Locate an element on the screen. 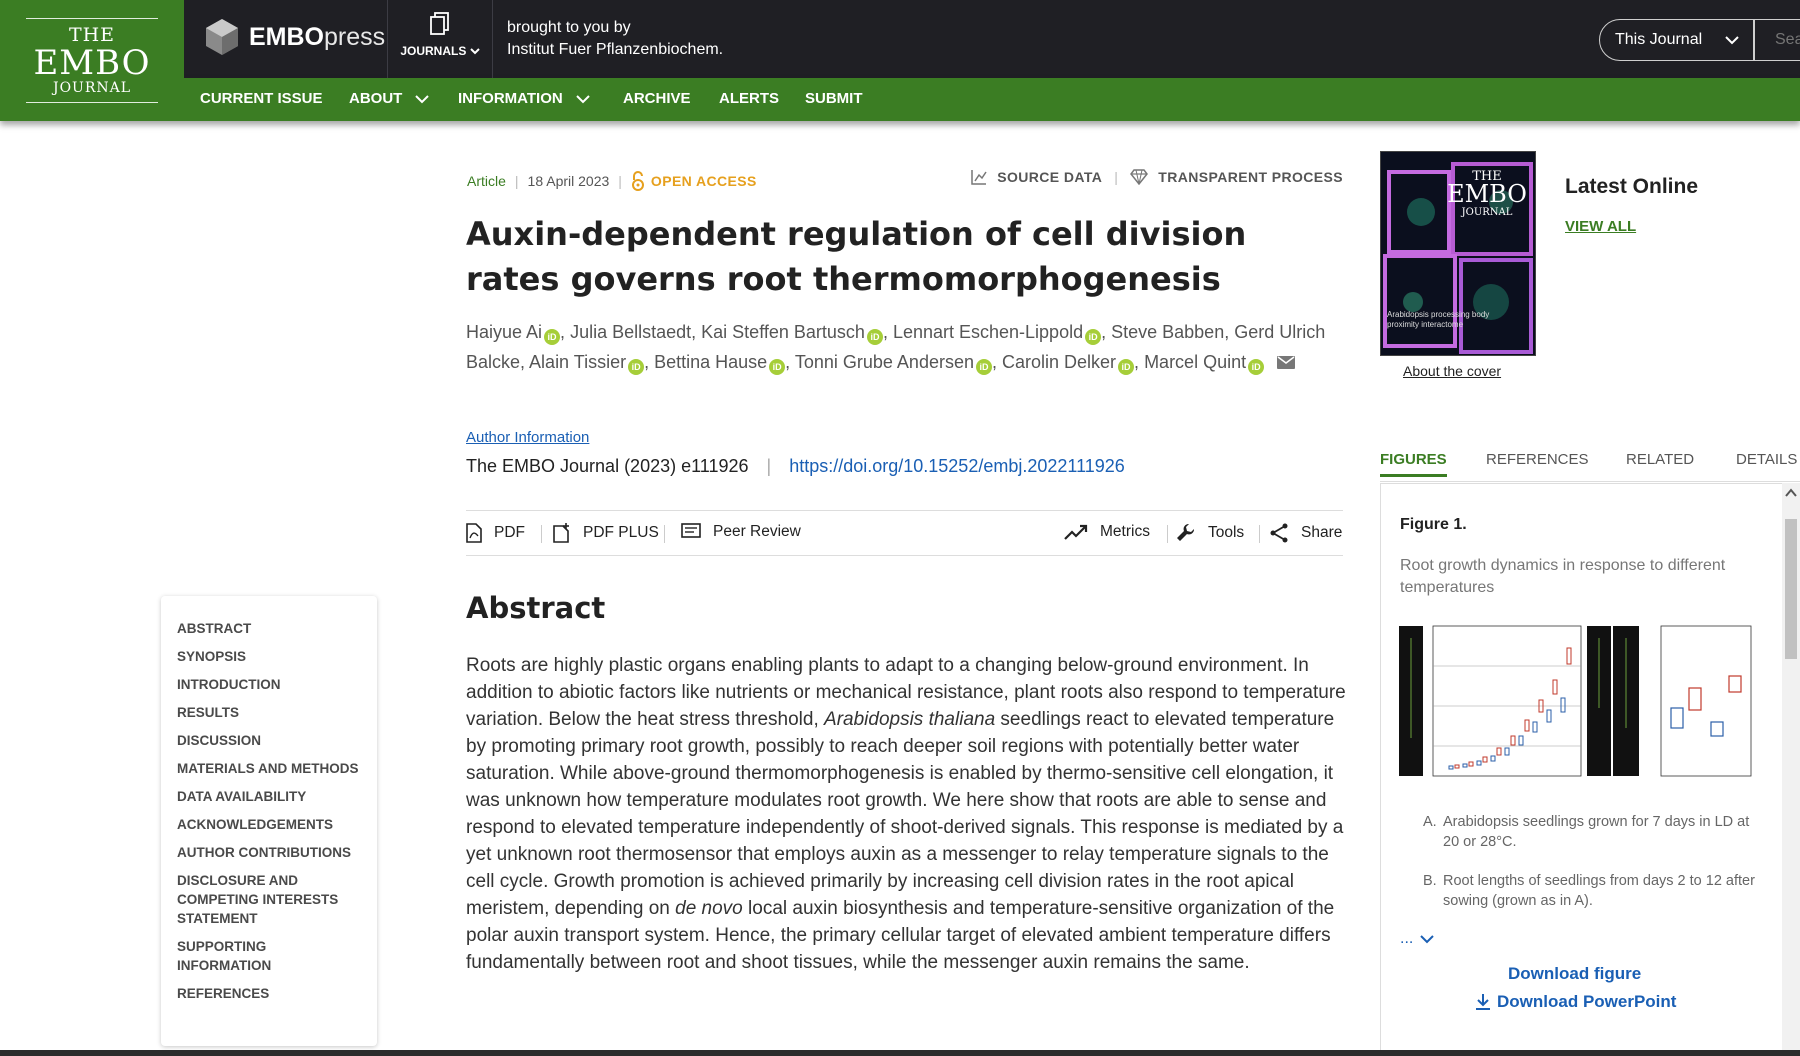 The height and width of the screenshot is (1056, 1800). svg-text: JOURNAL is located at coordinates (1487, 212).